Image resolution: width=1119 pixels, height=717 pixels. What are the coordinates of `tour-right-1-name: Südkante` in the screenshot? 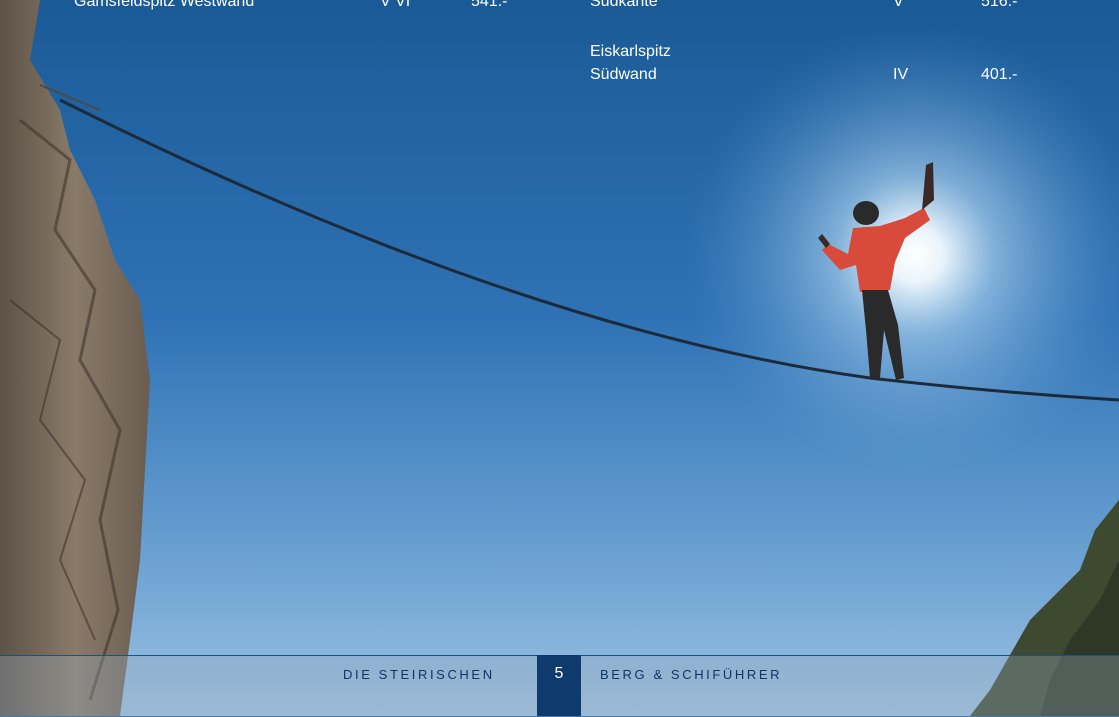 It's located at (624, 5).